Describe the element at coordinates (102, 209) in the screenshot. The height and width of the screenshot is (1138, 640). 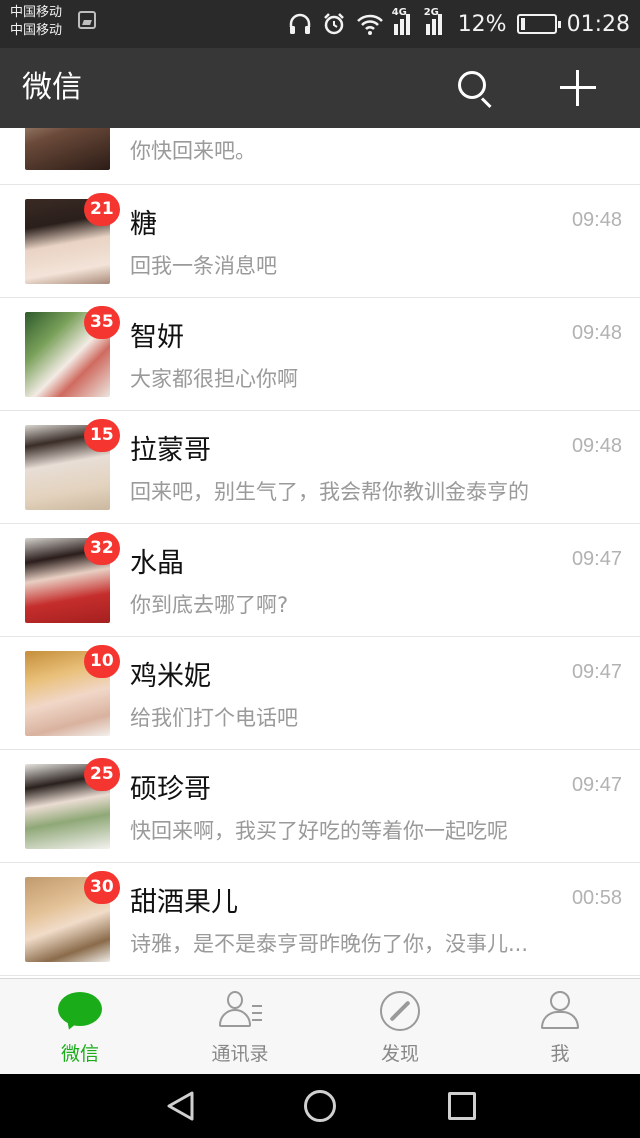
I see `unread-badge: 21` at that location.